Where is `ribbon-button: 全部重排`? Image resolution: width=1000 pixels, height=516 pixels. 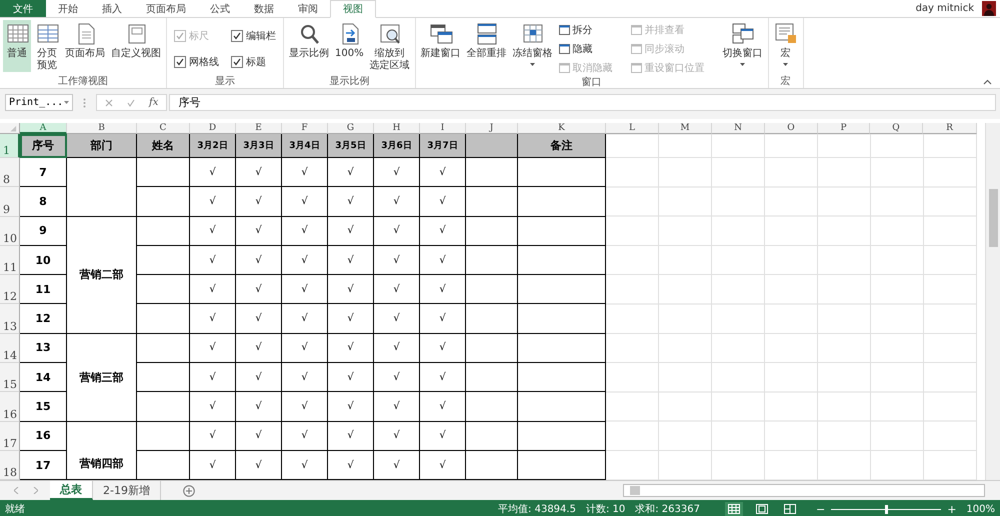 ribbon-button: 全部重排 is located at coordinates (486, 46).